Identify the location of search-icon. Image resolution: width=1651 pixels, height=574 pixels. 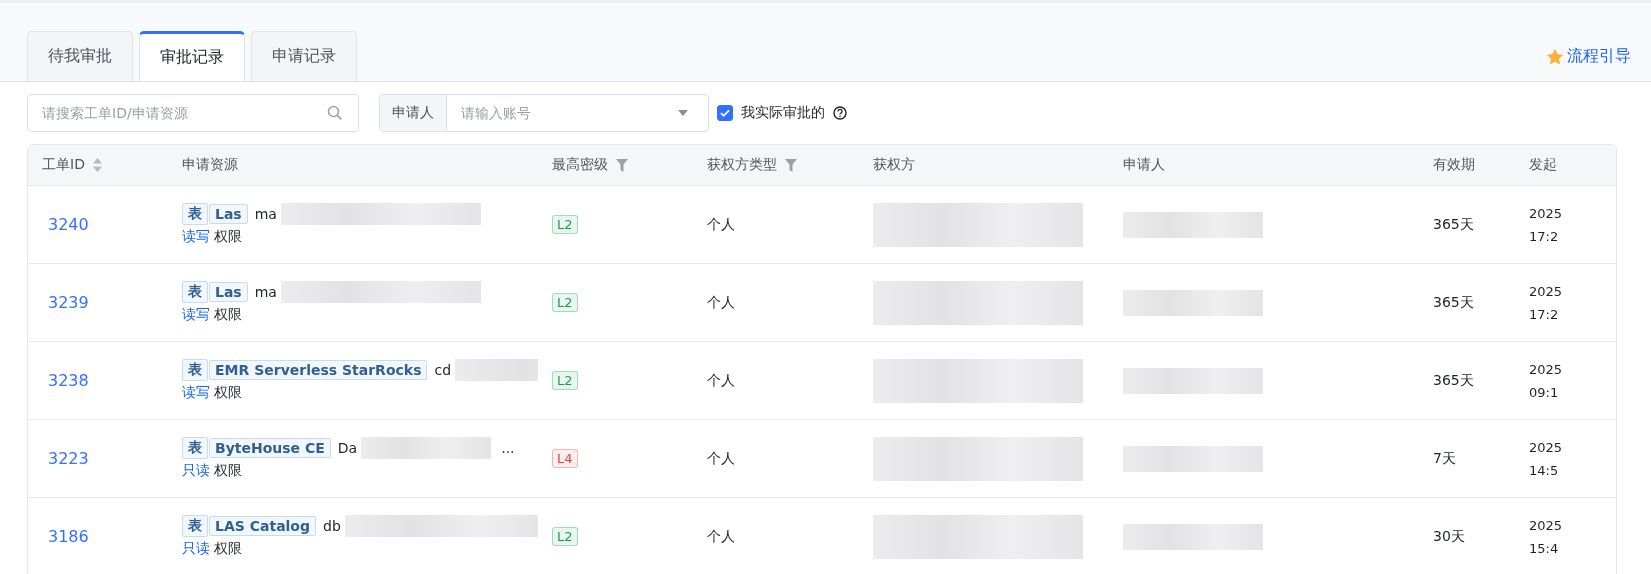
(335, 113).